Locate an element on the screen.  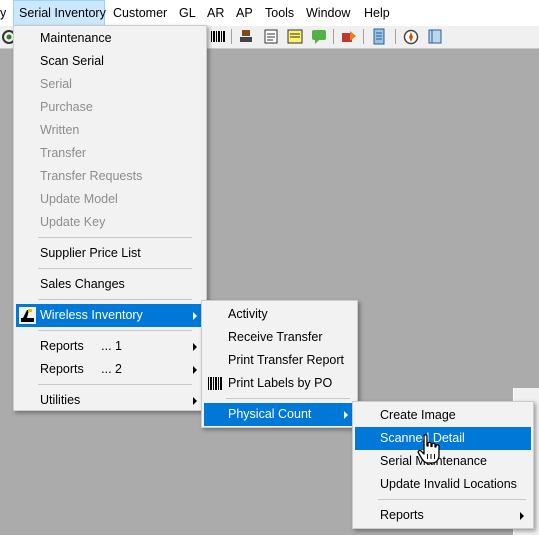
menu-item-wireless-inventory: Wireless Inventory is located at coordinates (110, 315).